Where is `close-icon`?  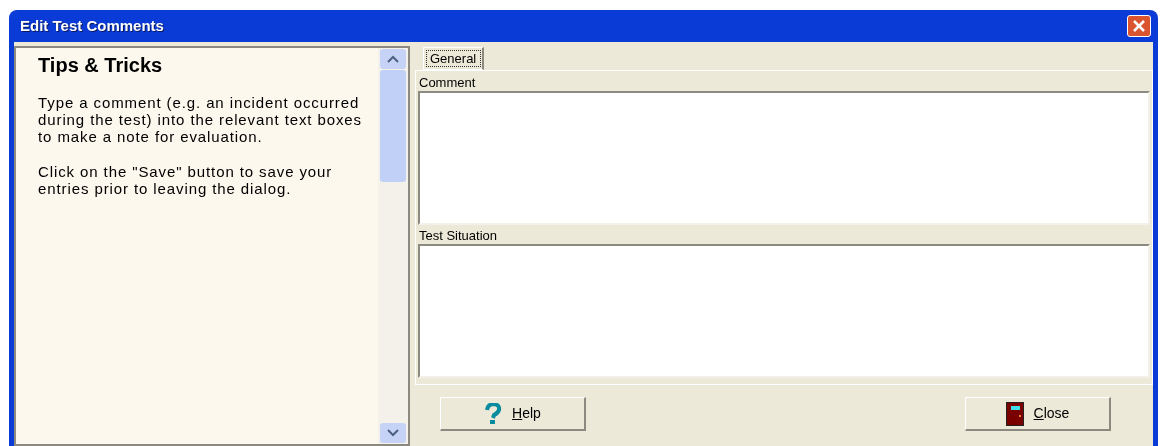
close-icon is located at coordinates (1139, 26).